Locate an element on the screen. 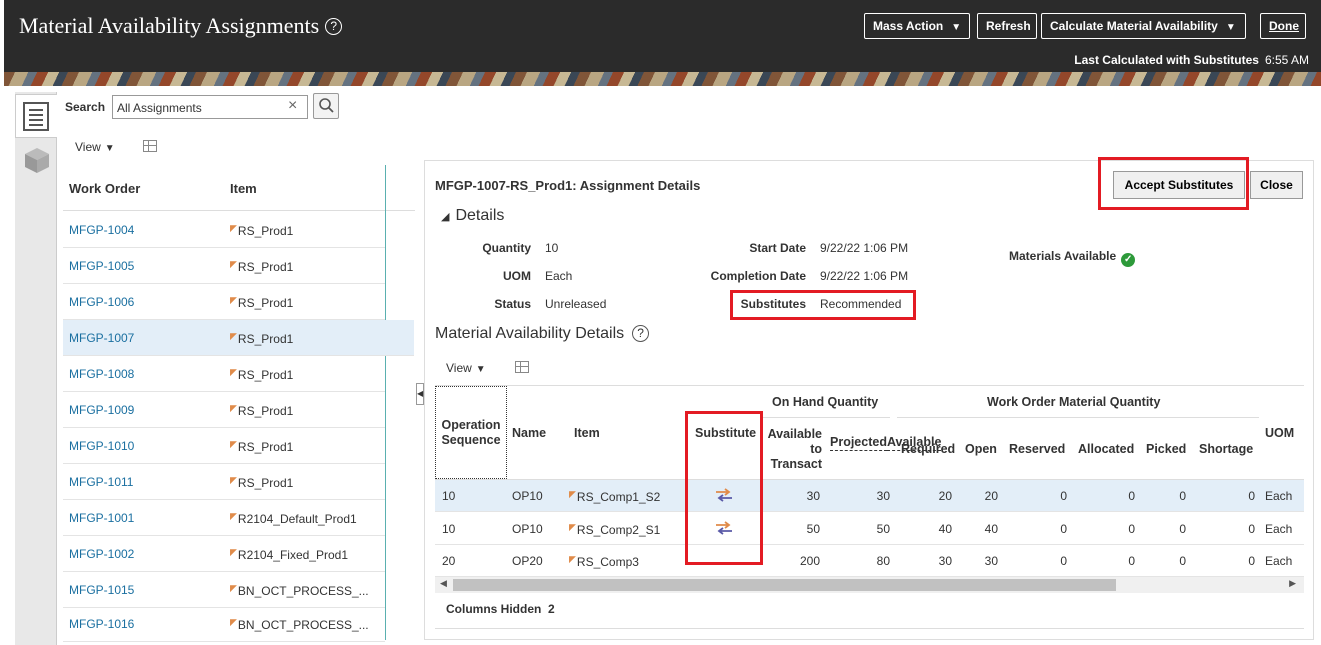 The image size is (1321, 645). header-decorative-band is located at coordinates (662, 79).